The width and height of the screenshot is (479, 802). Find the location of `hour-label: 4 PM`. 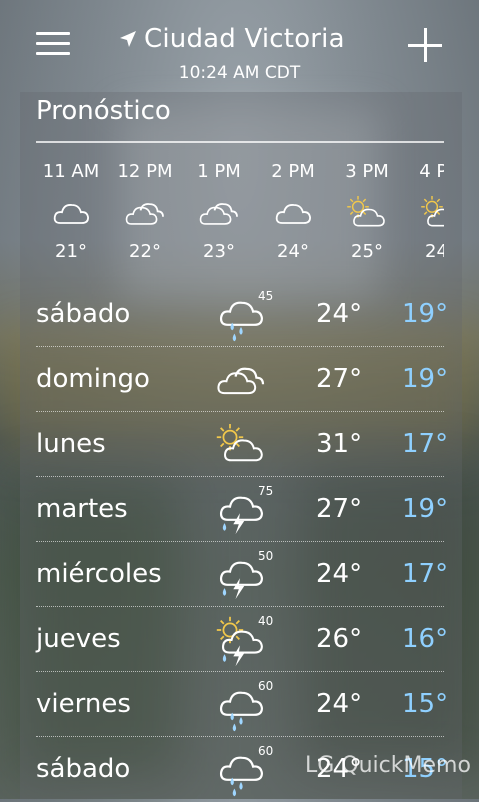

hour-label: 4 PM is located at coordinates (431, 171).